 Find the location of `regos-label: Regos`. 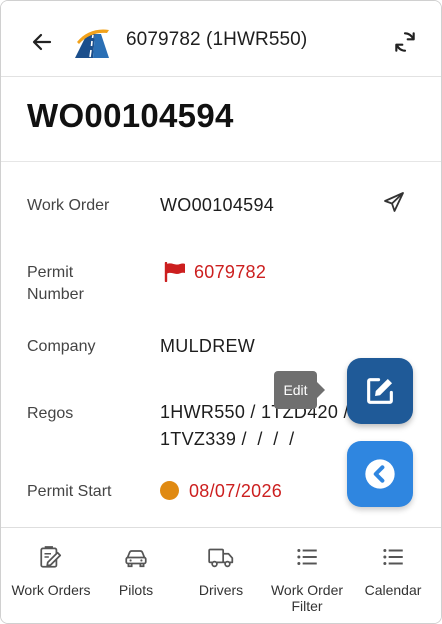

regos-label: Regos is located at coordinates (50, 413).